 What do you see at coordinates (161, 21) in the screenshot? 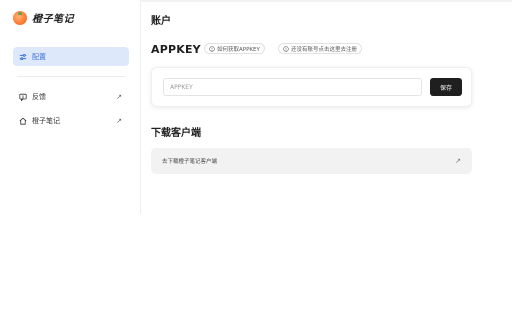
I see `page-title: 账户` at bounding box center [161, 21].